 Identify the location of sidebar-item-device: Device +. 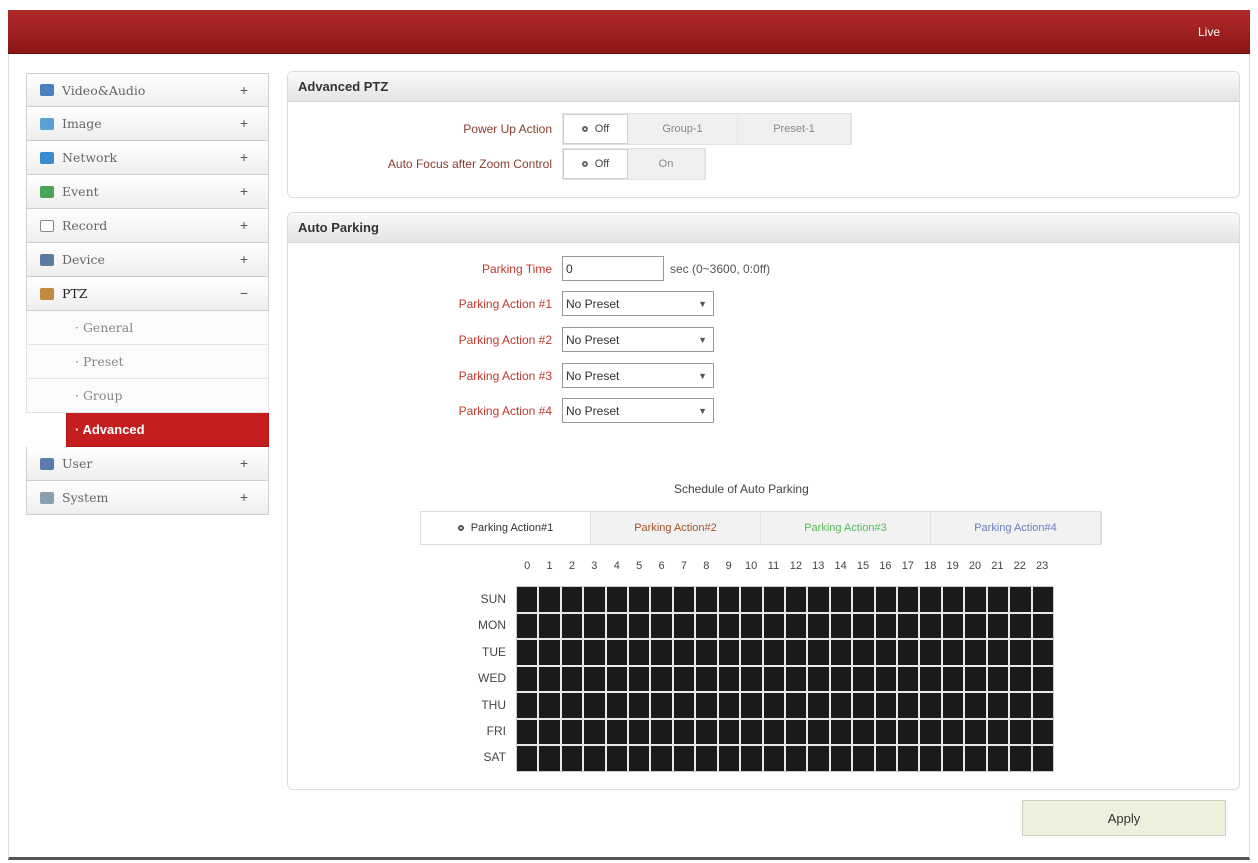
(147, 260).